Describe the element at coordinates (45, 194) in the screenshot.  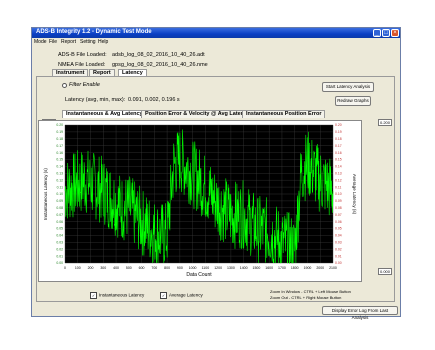
I see `y-axis-label: Instantaneous Latency (s)` at that location.